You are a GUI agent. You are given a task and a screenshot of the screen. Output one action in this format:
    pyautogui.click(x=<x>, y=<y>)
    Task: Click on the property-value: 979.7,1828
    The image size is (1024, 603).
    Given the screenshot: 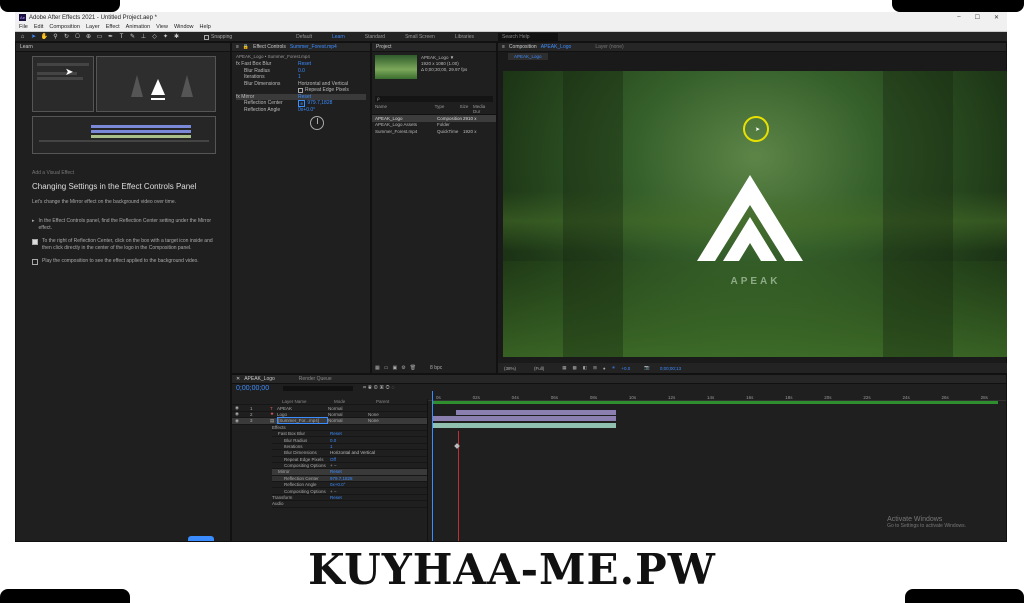 What is the action you would take?
    pyautogui.click(x=341, y=478)
    